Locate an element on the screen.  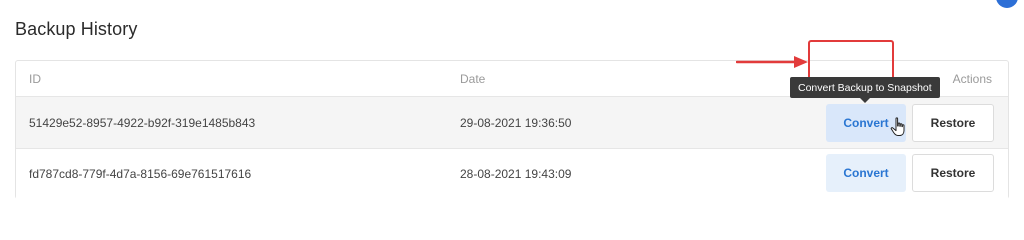
convert-button: Convert is located at coordinates (866, 173).